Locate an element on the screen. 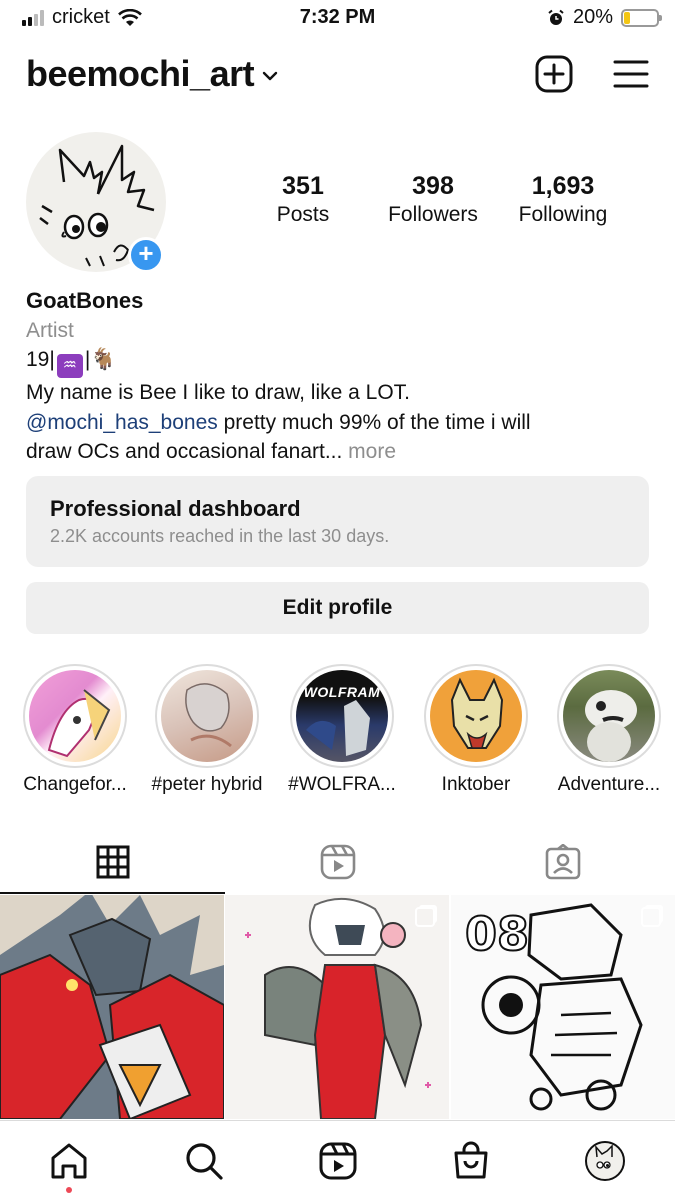 This screenshot has width=675, height=1200. new-post-icon is located at coordinates (554, 74).